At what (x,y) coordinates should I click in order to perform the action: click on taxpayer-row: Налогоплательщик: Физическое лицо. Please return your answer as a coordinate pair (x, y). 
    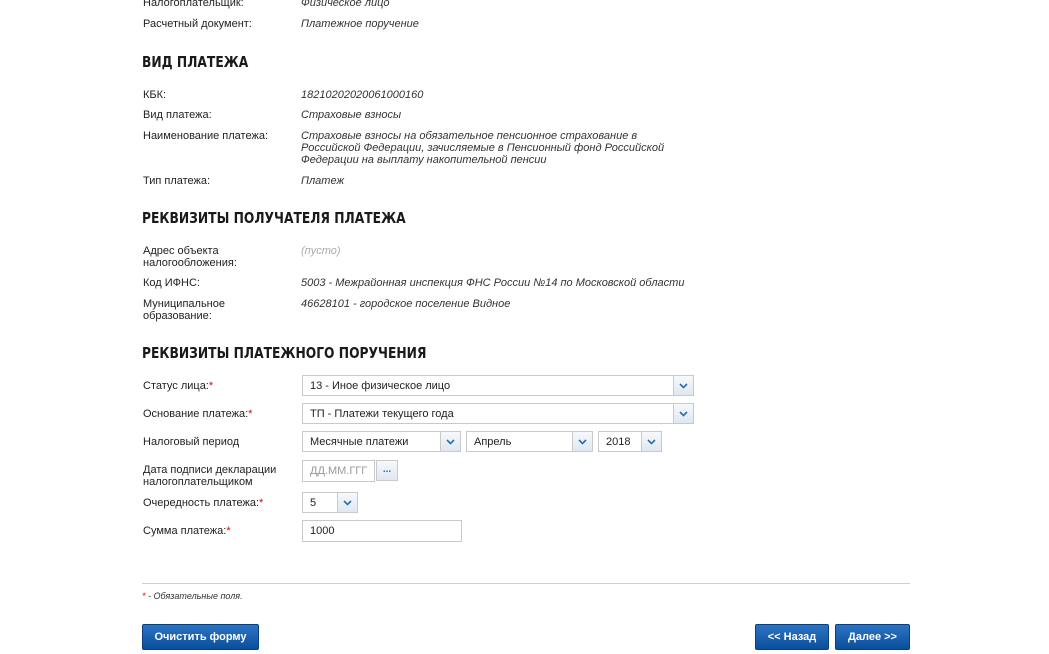
    Looking at the image, I should click on (412, 4).